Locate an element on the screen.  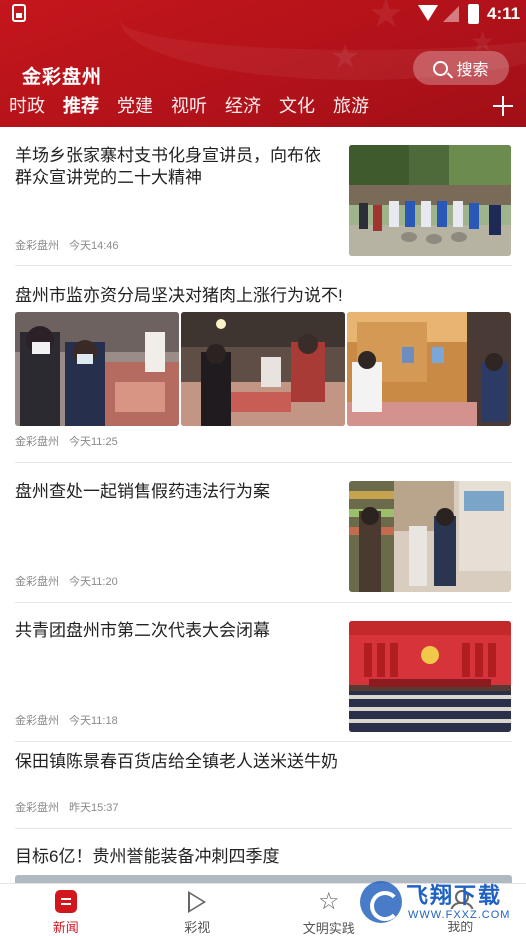
article-time: 今天11:18 is located at coordinates (93, 721).